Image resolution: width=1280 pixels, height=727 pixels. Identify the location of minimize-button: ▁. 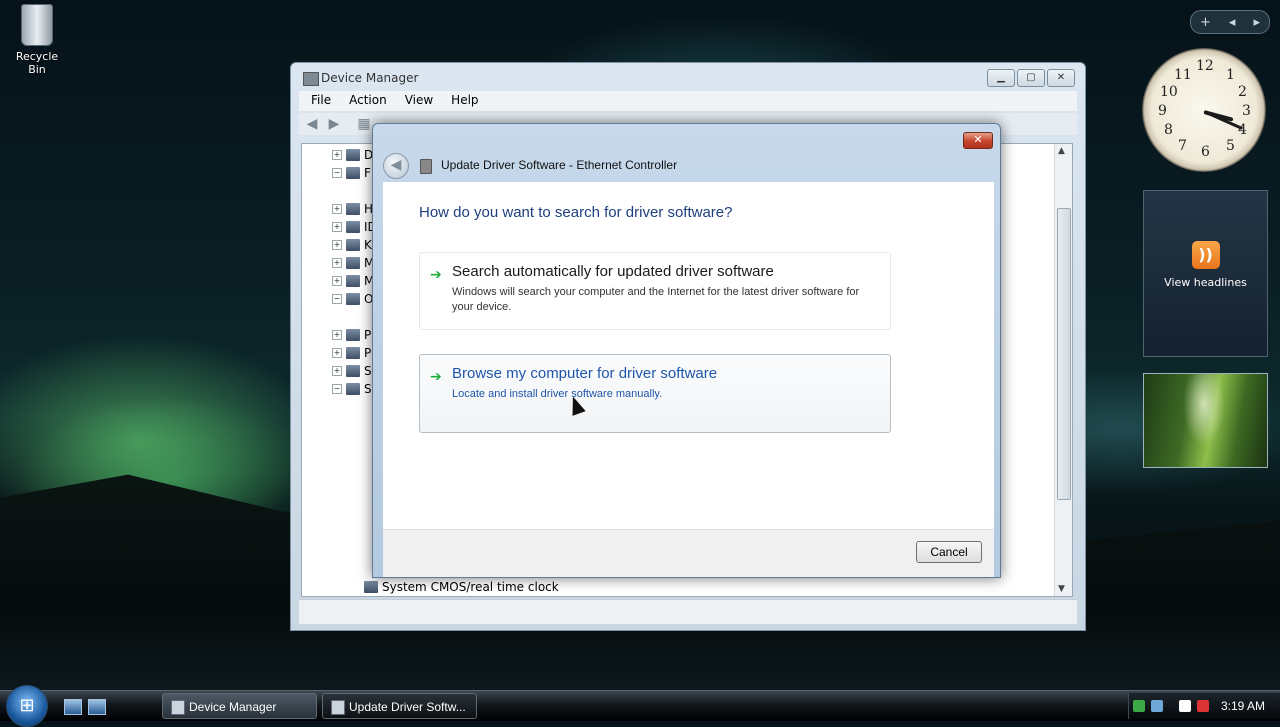
(1001, 78).